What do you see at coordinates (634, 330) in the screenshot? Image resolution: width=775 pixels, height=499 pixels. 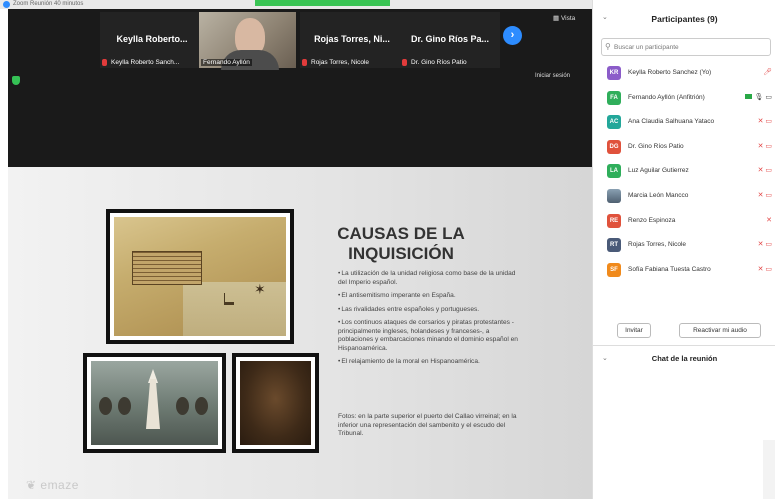 I see `invite-button: Invitar` at bounding box center [634, 330].